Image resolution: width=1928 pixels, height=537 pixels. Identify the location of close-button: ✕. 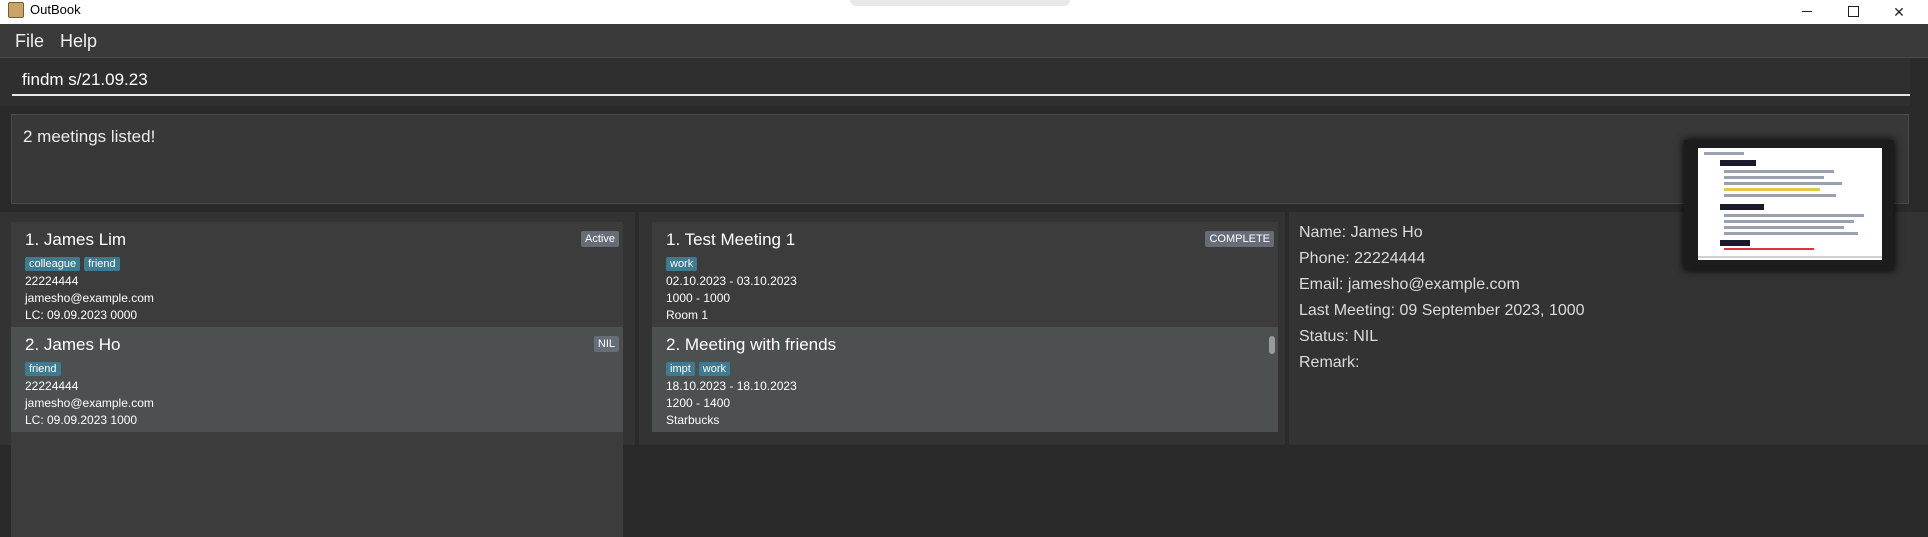
(1899, 12).